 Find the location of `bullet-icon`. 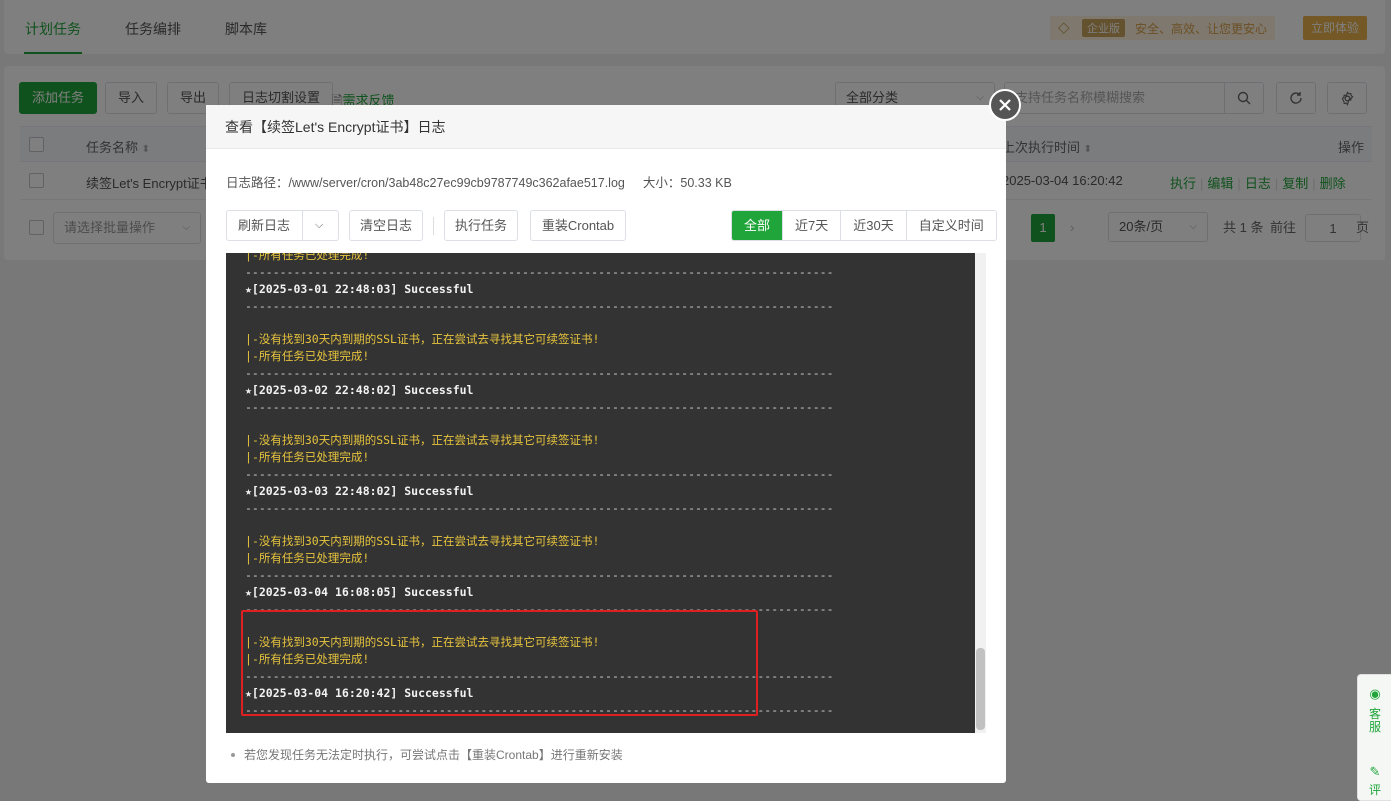

bullet-icon is located at coordinates (233, 754).